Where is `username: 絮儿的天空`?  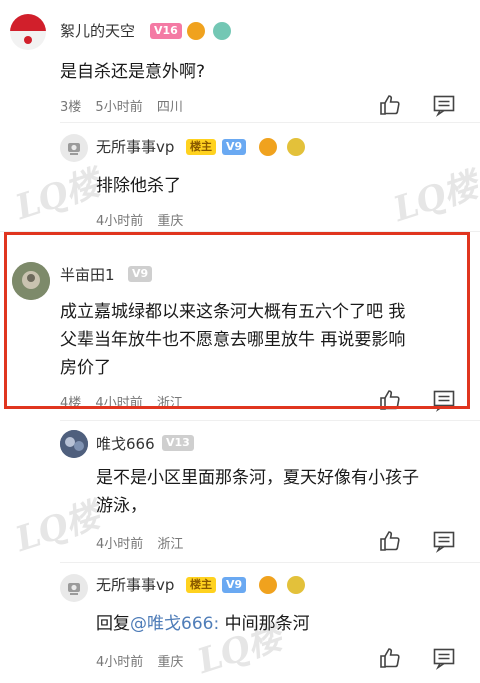
username: 絮儿的天空 is located at coordinates (97, 30).